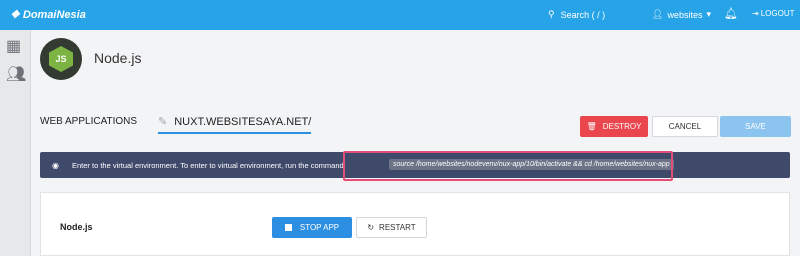 Image resolution: width=800 pixels, height=256 pixels. I want to click on restart-label: RESTART, so click(397, 227).